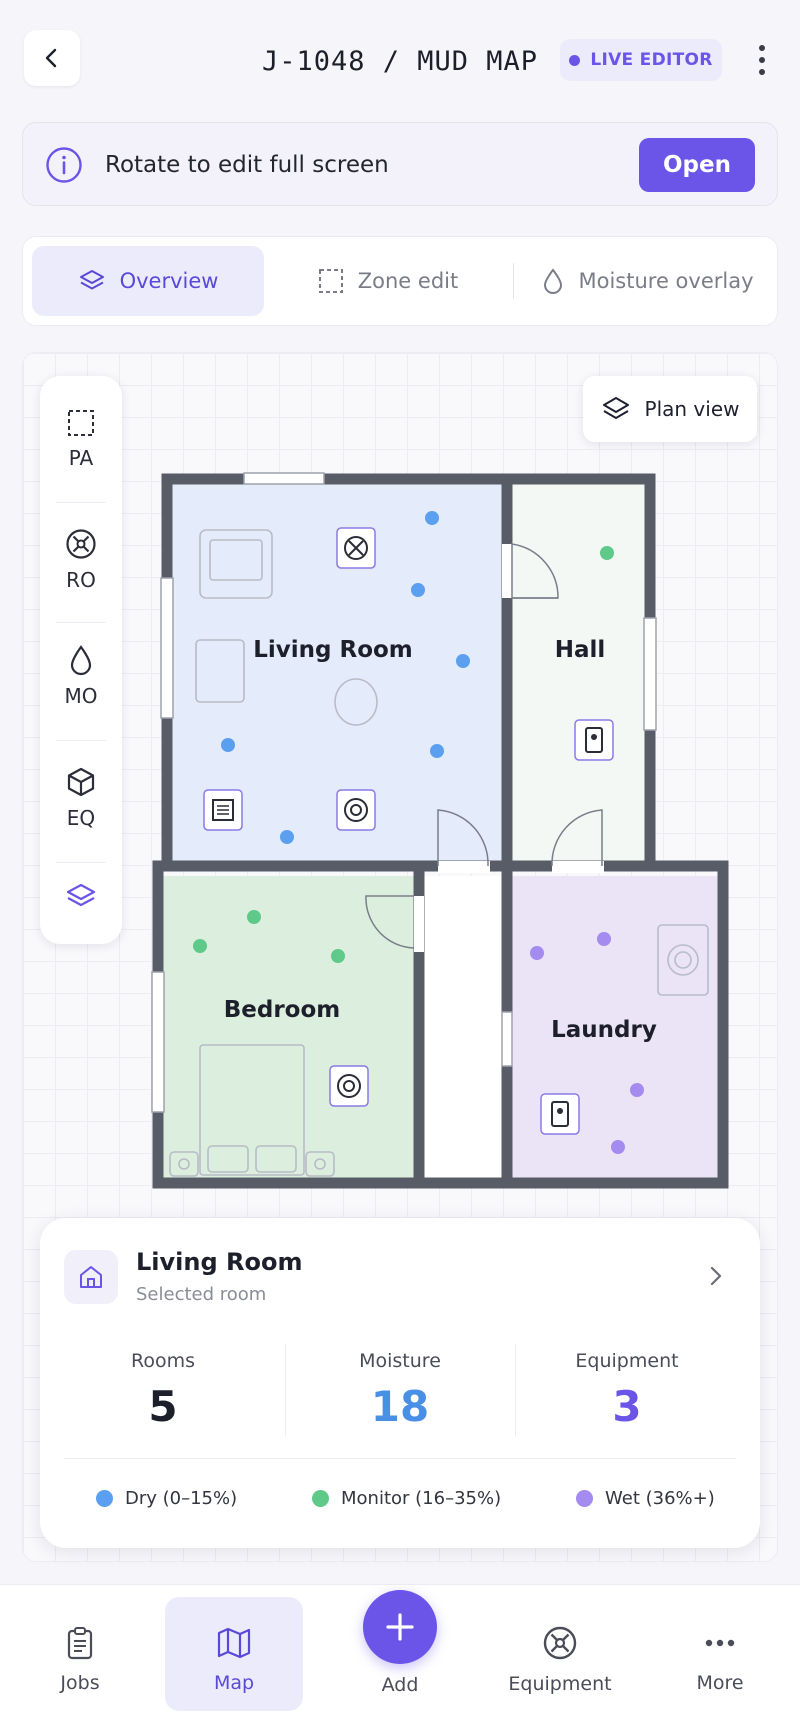 The image size is (800, 1733). What do you see at coordinates (400, 1458) in the screenshot?
I see `card-divider` at bounding box center [400, 1458].